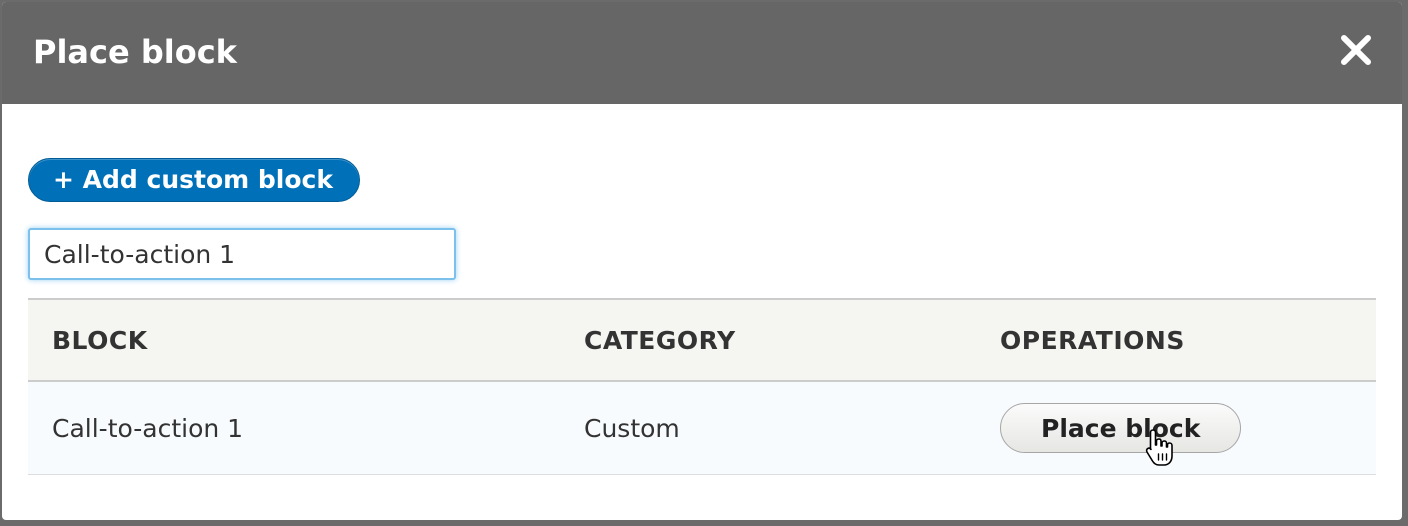 The width and height of the screenshot is (1408, 526). I want to click on close-button, so click(1356, 50).